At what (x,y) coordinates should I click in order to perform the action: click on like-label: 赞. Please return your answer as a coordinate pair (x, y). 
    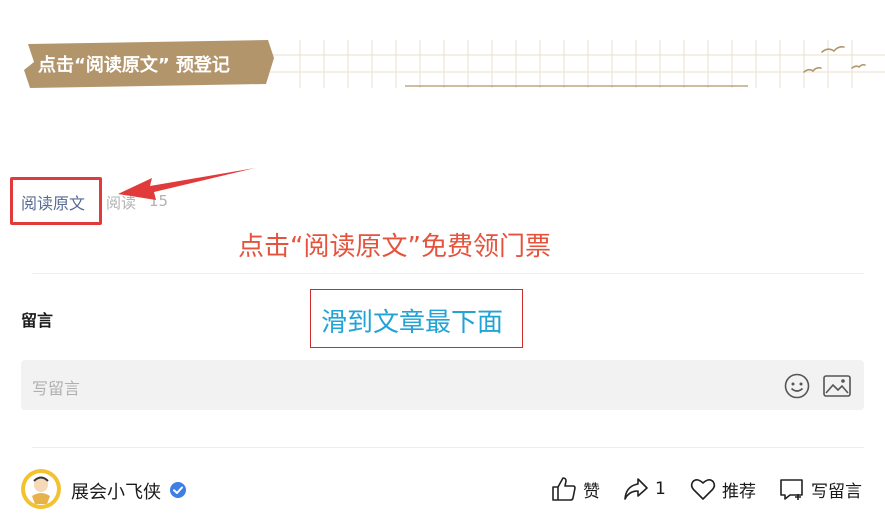
    Looking at the image, I should click on (591, 491).